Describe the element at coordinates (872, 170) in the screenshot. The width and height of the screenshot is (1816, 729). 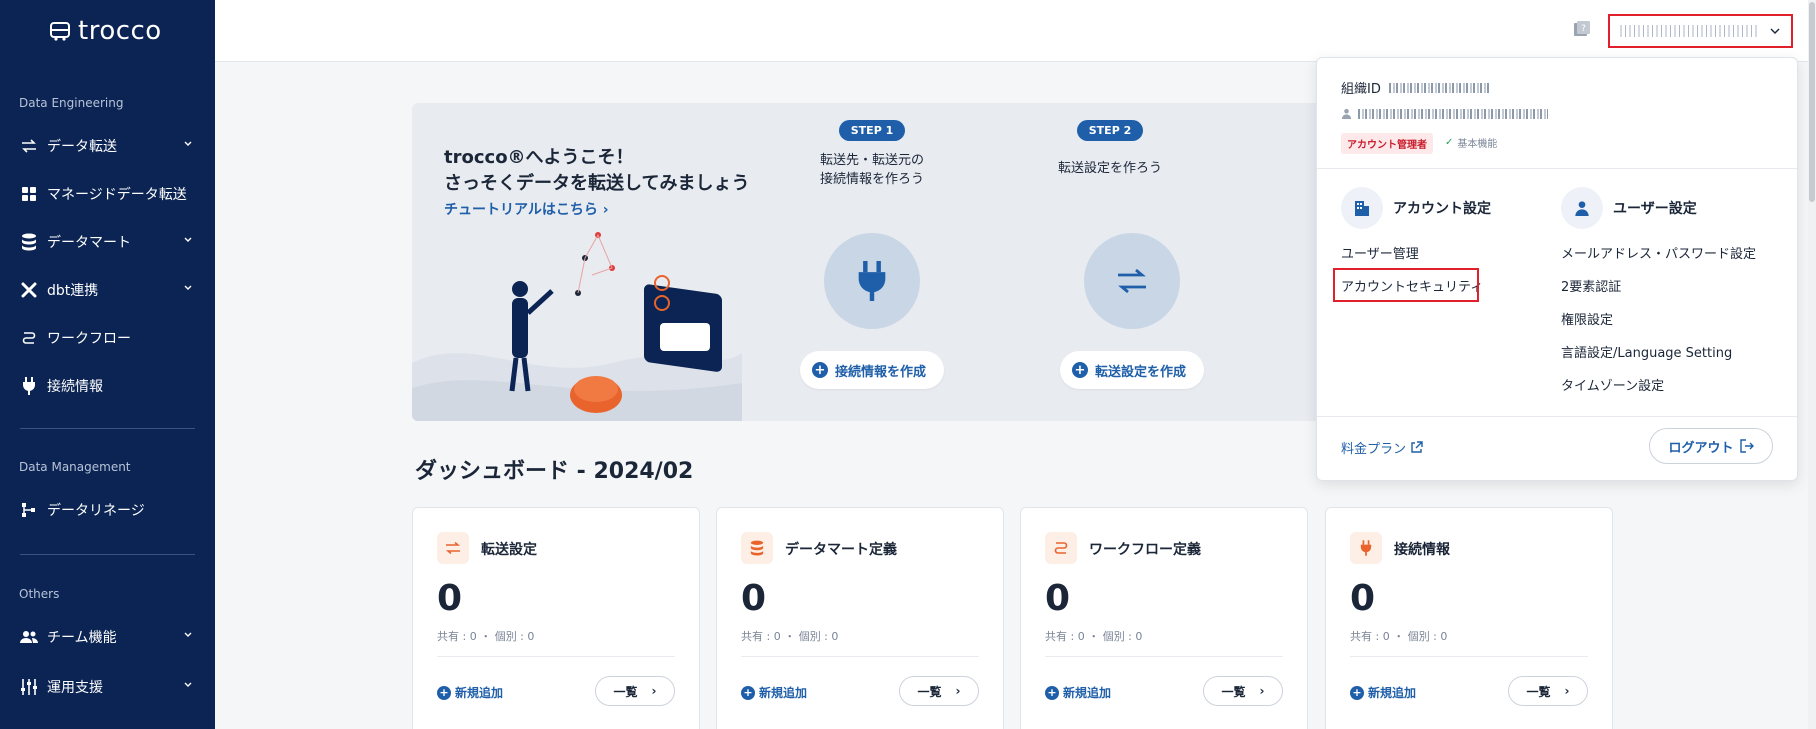
I see `step1-text: 転送先・転送元の 接続情報を作ろう` at that location.